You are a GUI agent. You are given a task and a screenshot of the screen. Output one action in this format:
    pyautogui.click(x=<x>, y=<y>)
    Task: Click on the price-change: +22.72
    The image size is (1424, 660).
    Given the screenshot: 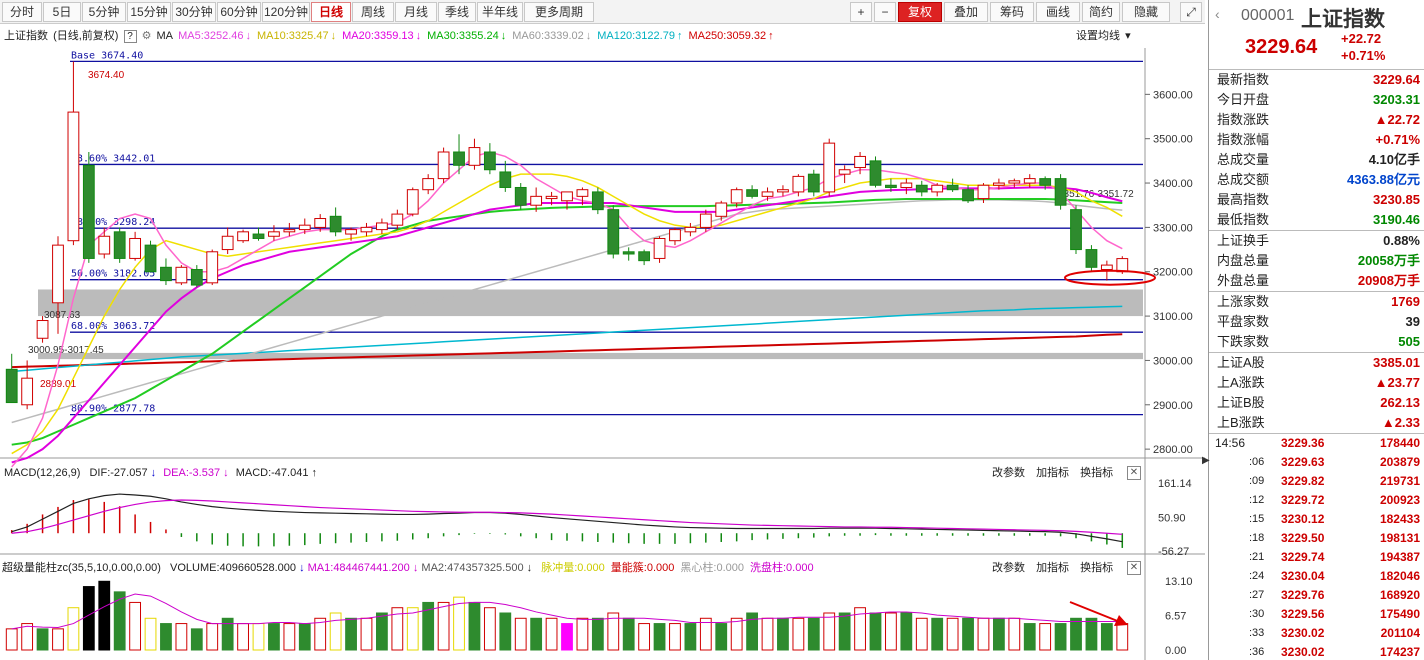 What is the action you would take?
    pyautogui.click(x=1361, y=38)
    